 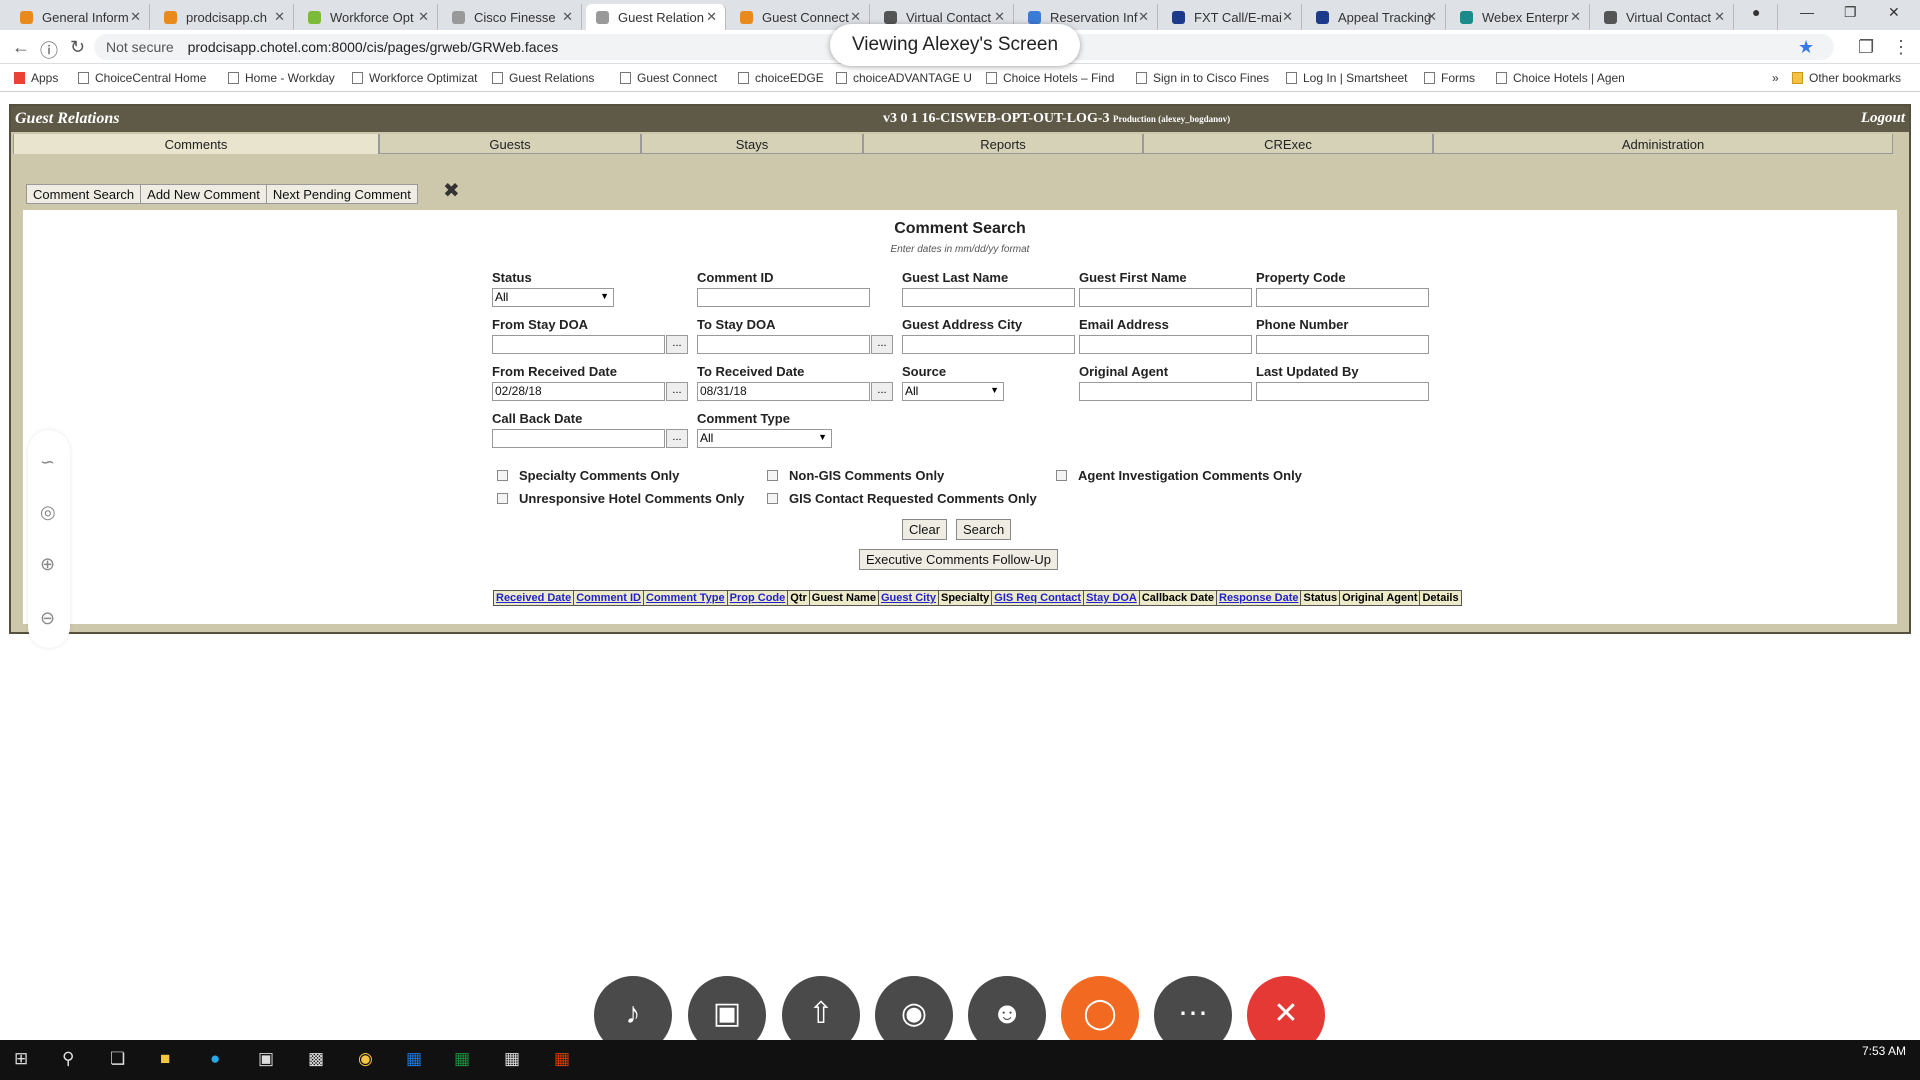 I want to click on bookmark-star-icon: ★, so click(x=1806, y=47).